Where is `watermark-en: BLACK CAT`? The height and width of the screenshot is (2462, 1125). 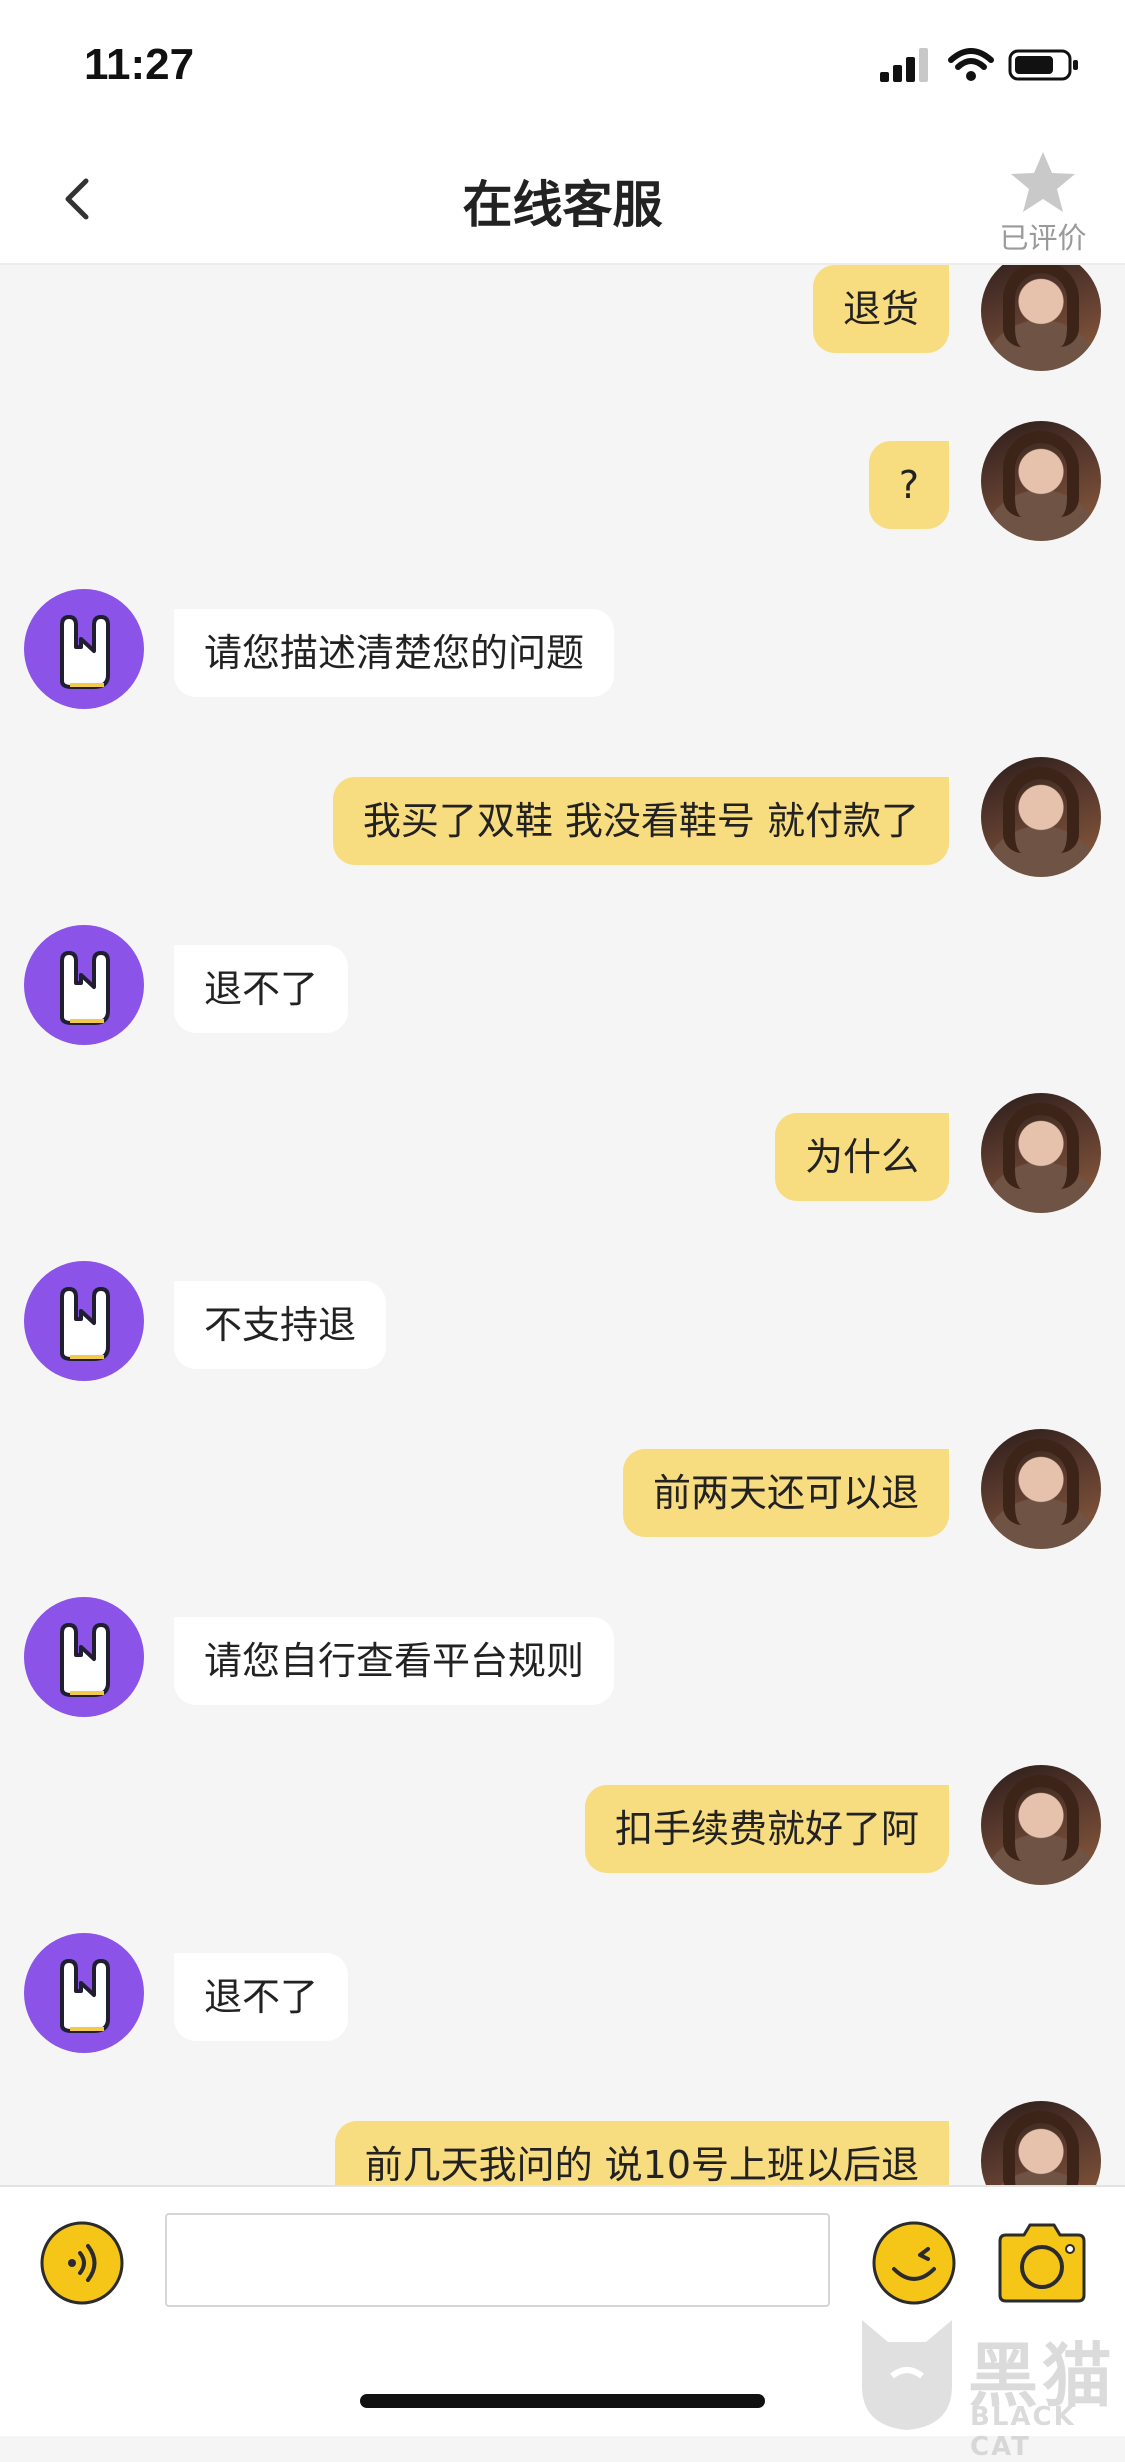 watermark-en: BLACK CAT is located at coordinates (1023, 2432).